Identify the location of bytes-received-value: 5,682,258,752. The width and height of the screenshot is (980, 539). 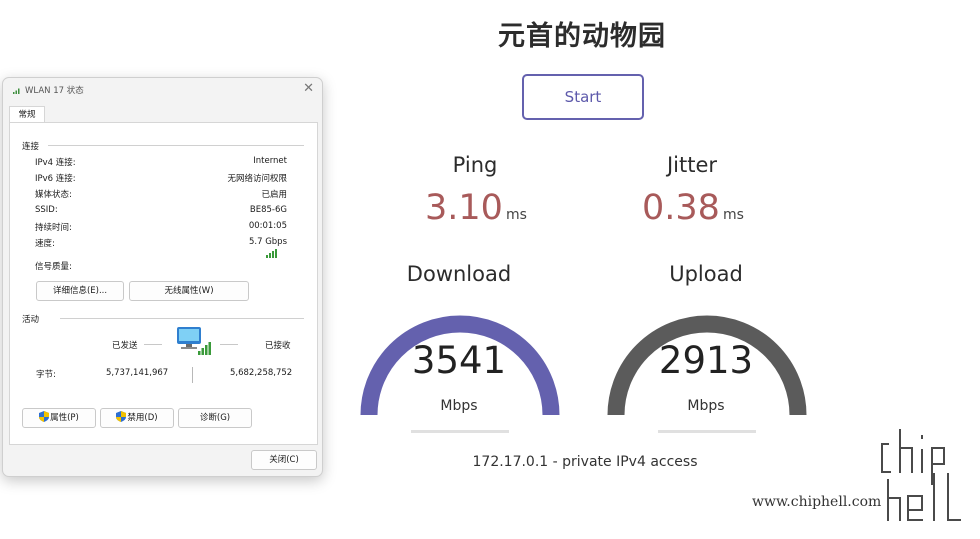
(261, 373).